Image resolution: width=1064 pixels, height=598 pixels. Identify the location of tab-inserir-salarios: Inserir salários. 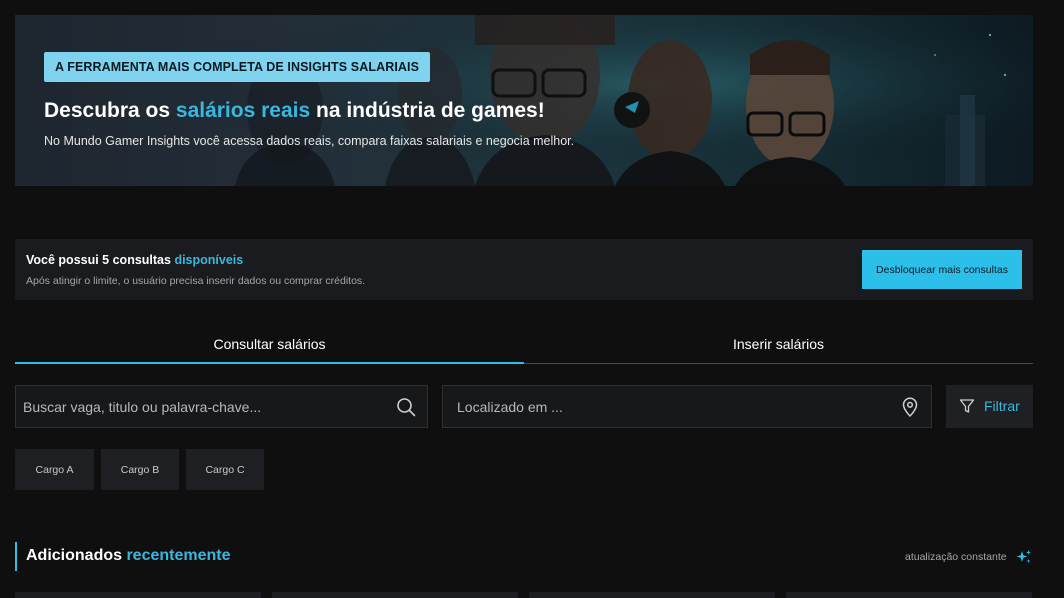
(778, 344).